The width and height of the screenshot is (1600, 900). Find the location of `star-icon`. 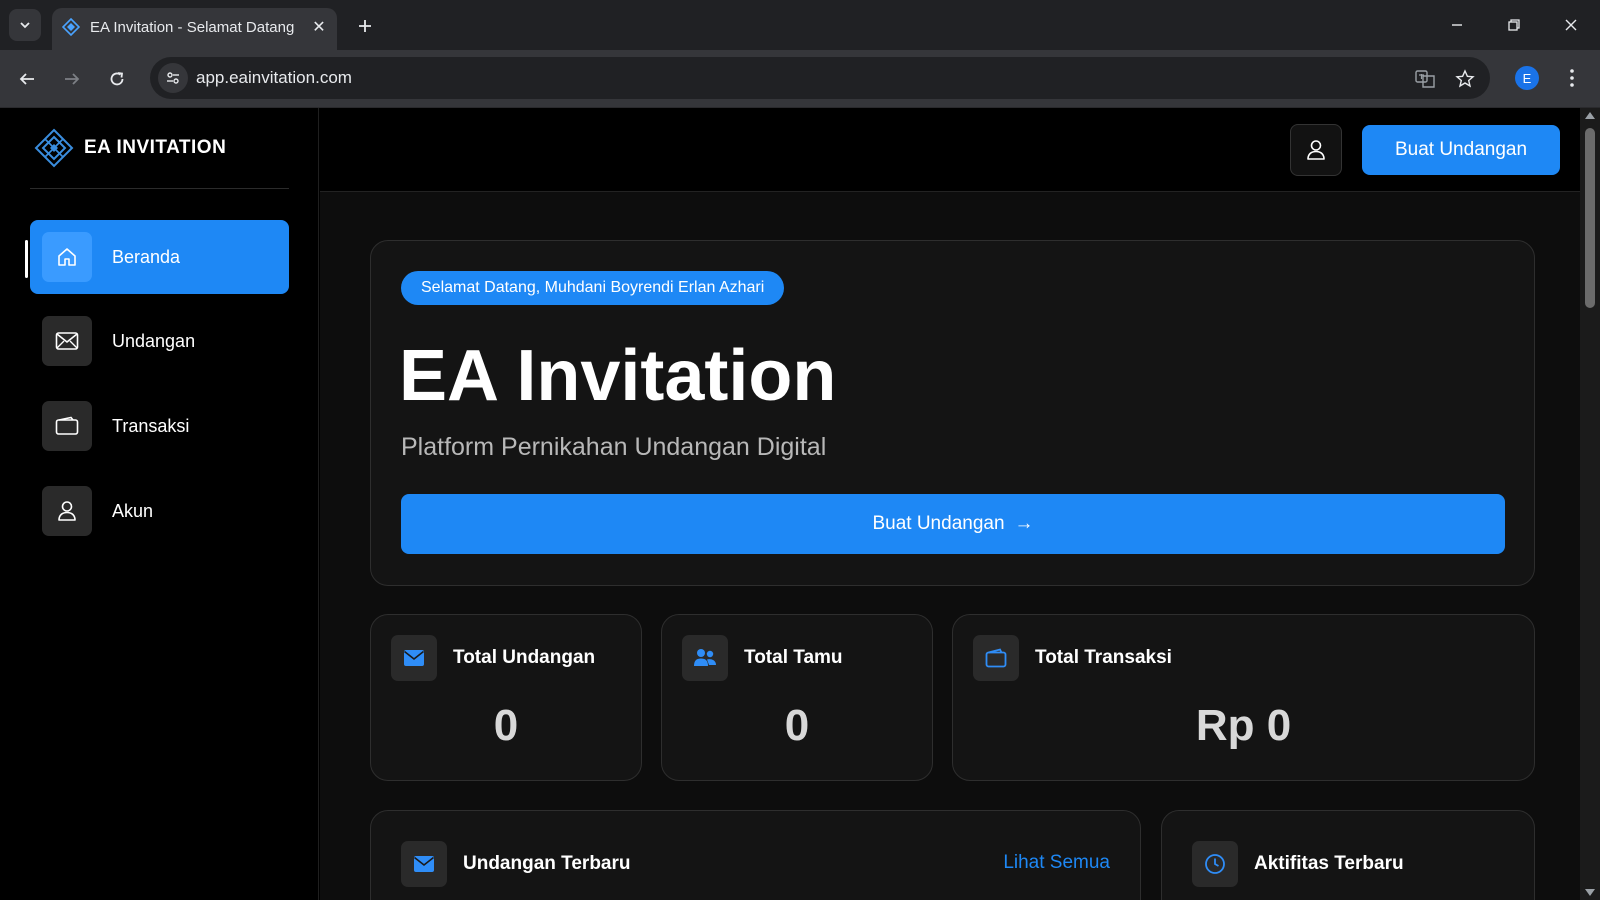

star-icon is located at coordinates (1465, 78).